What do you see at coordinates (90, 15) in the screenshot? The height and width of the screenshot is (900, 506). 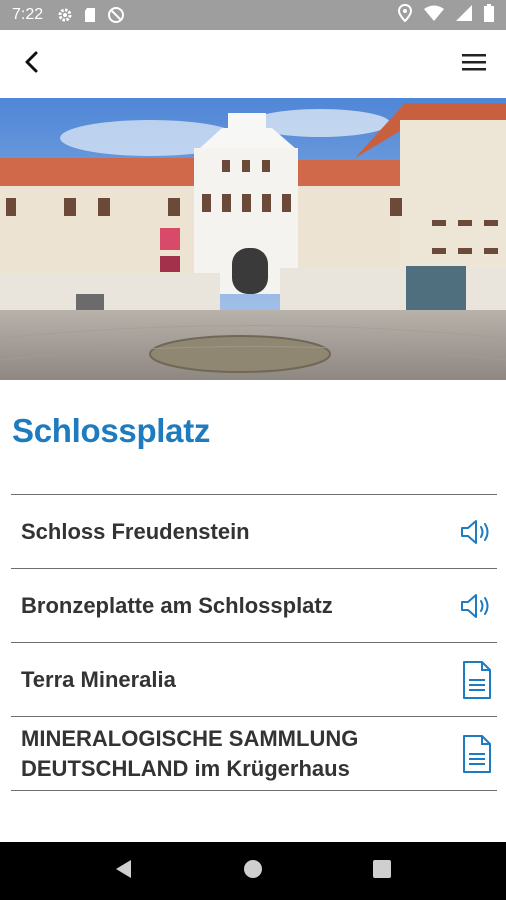 I see `sd-card-icon` at bounding box center [90, 15].